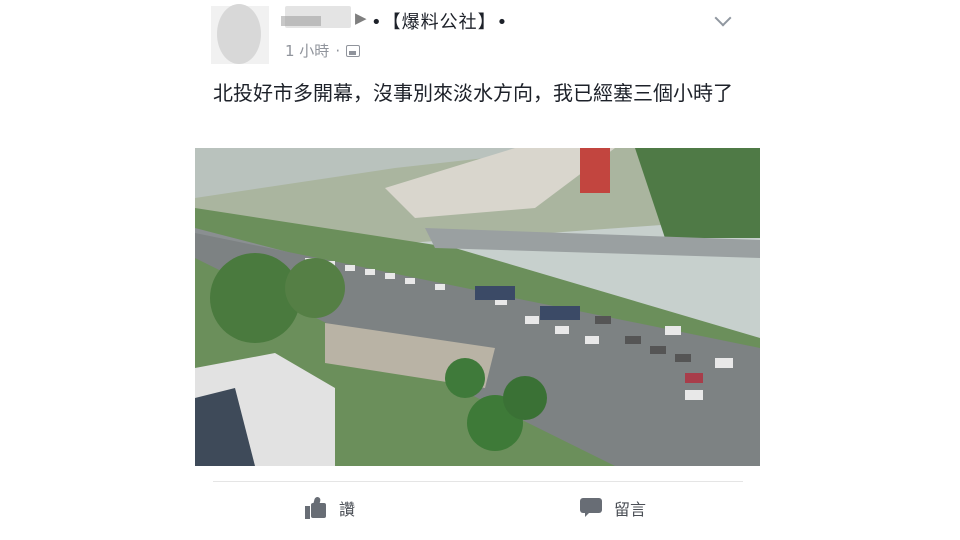 The height and width of the screenshot is (540, 960). Describe the element at coordinates (239, 34) in the screenshot. I see `avatar` at that location.